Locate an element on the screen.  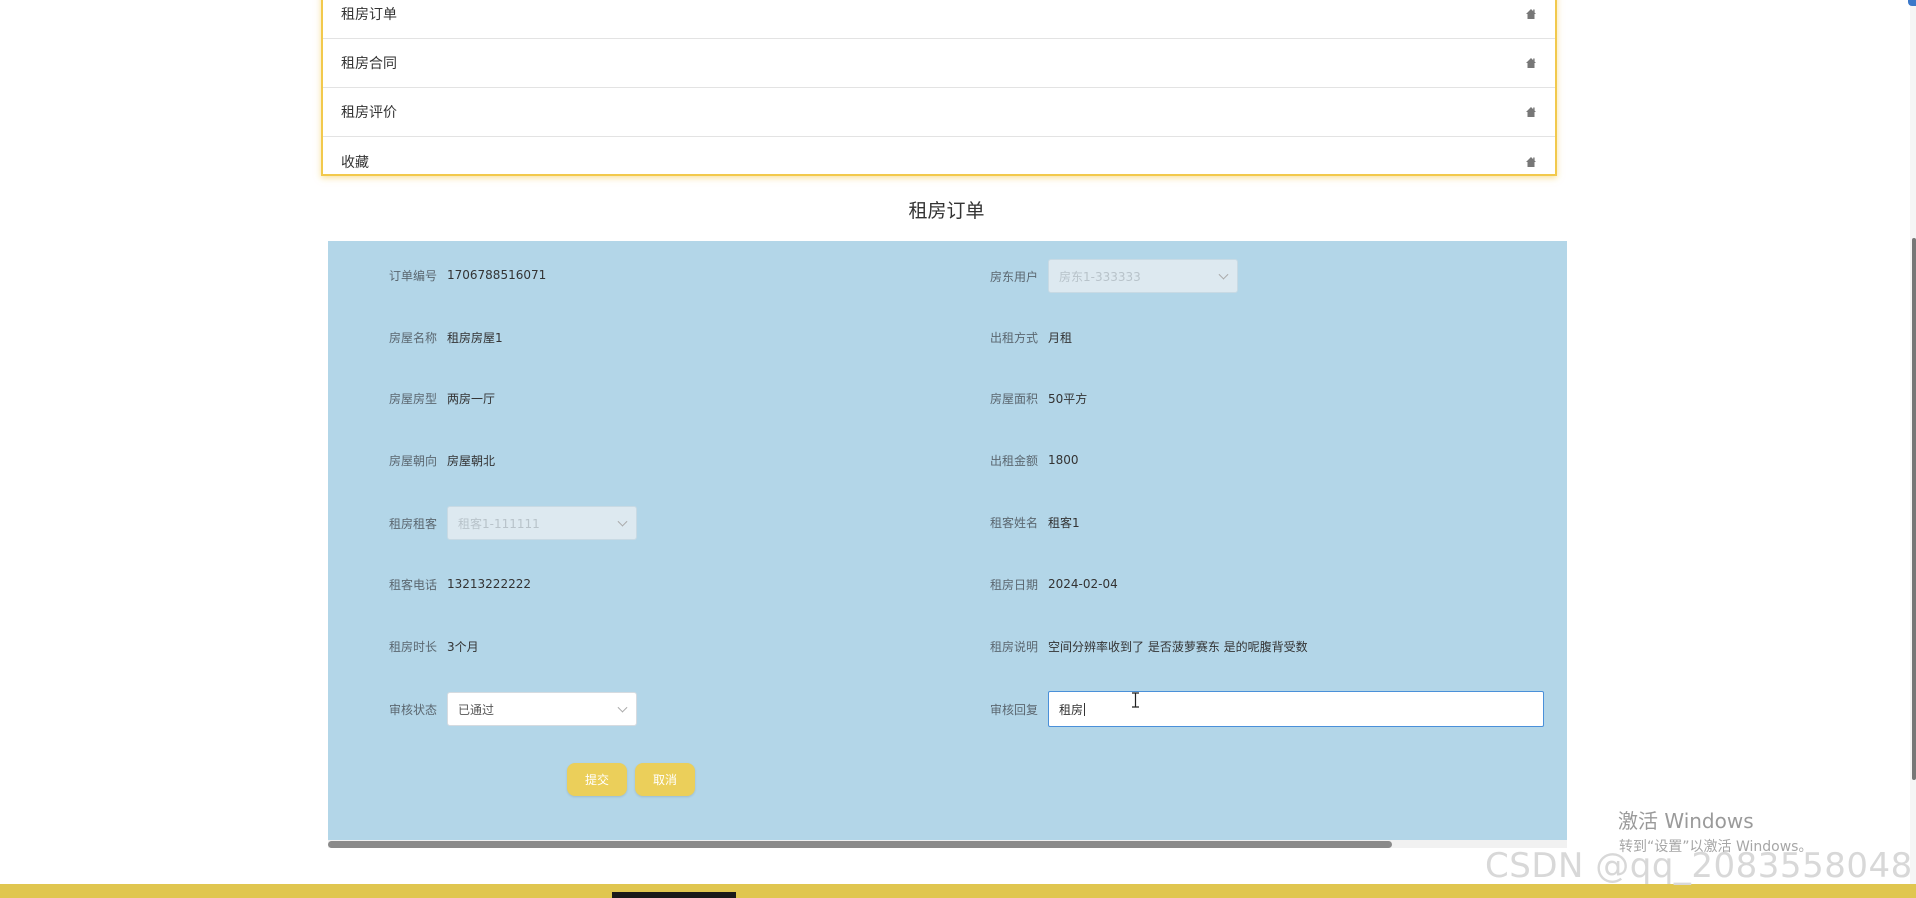
duration-field: 租房时长 3个月 is located at coordinates (430, 646).